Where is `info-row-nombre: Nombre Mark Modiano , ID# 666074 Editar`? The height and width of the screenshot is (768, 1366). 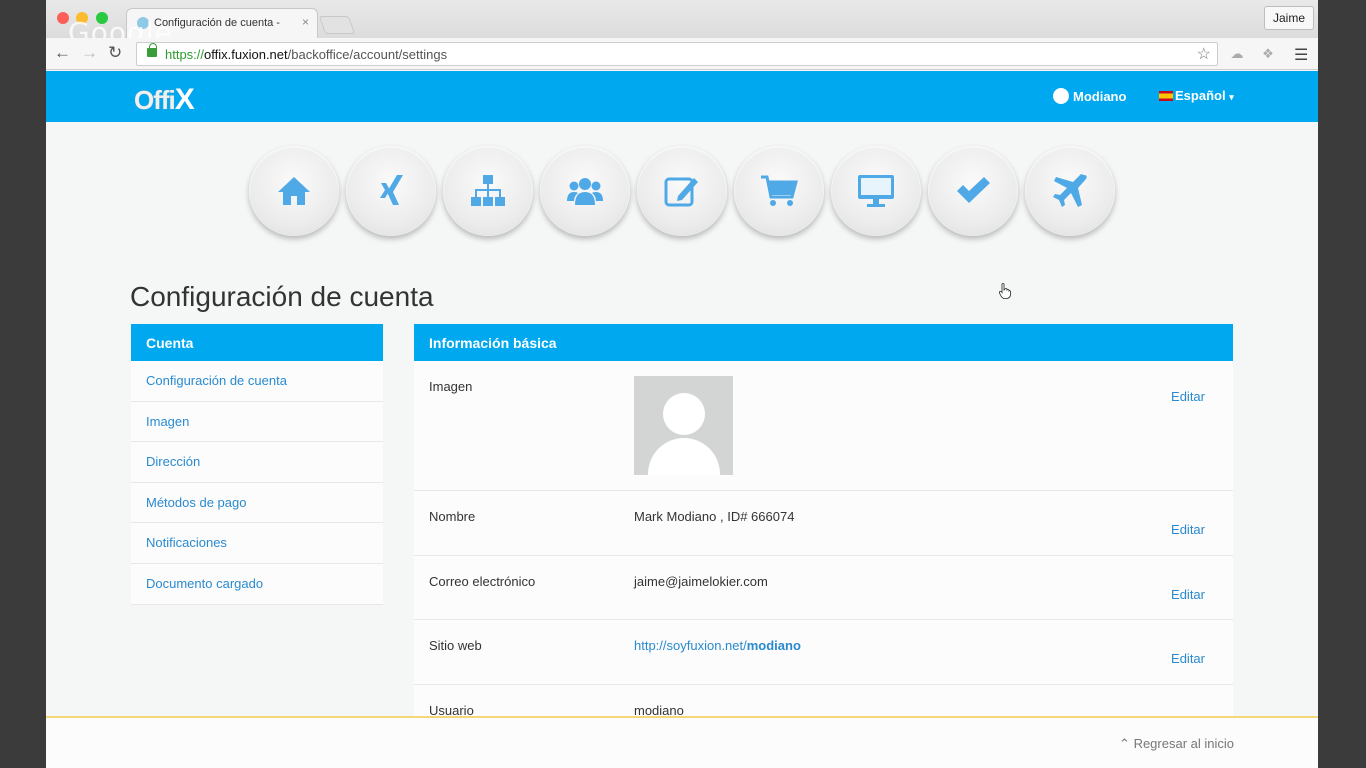
info-row-nombre: Nombre Mark Modiano , ID# 666074 Editar is located at coordinates (823, 523).